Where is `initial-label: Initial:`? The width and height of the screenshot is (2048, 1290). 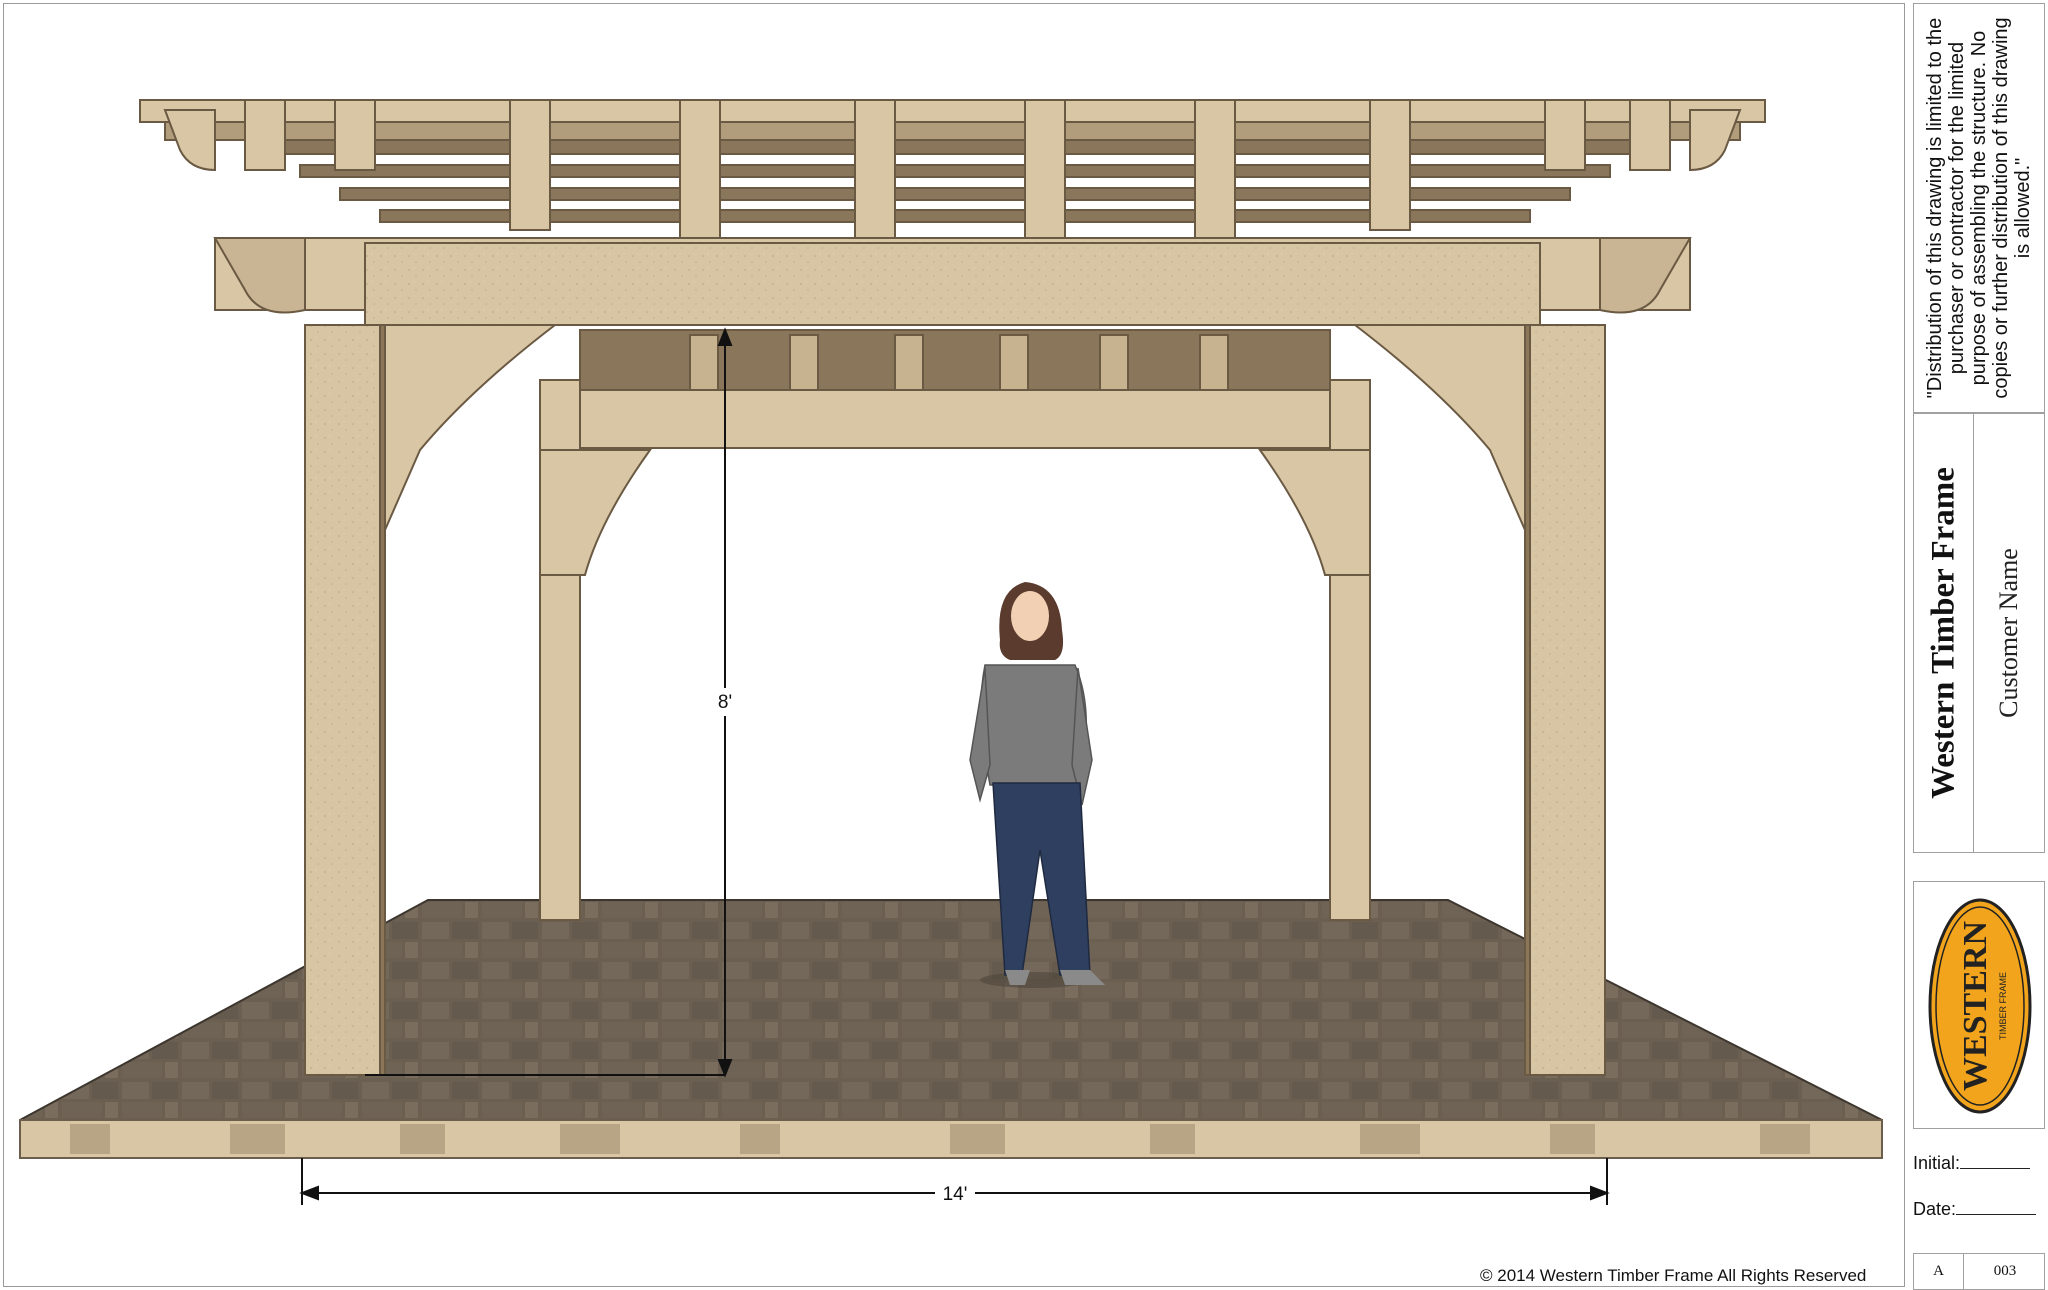
initial-label: Initial: is located at coordinates (1937, 1163).